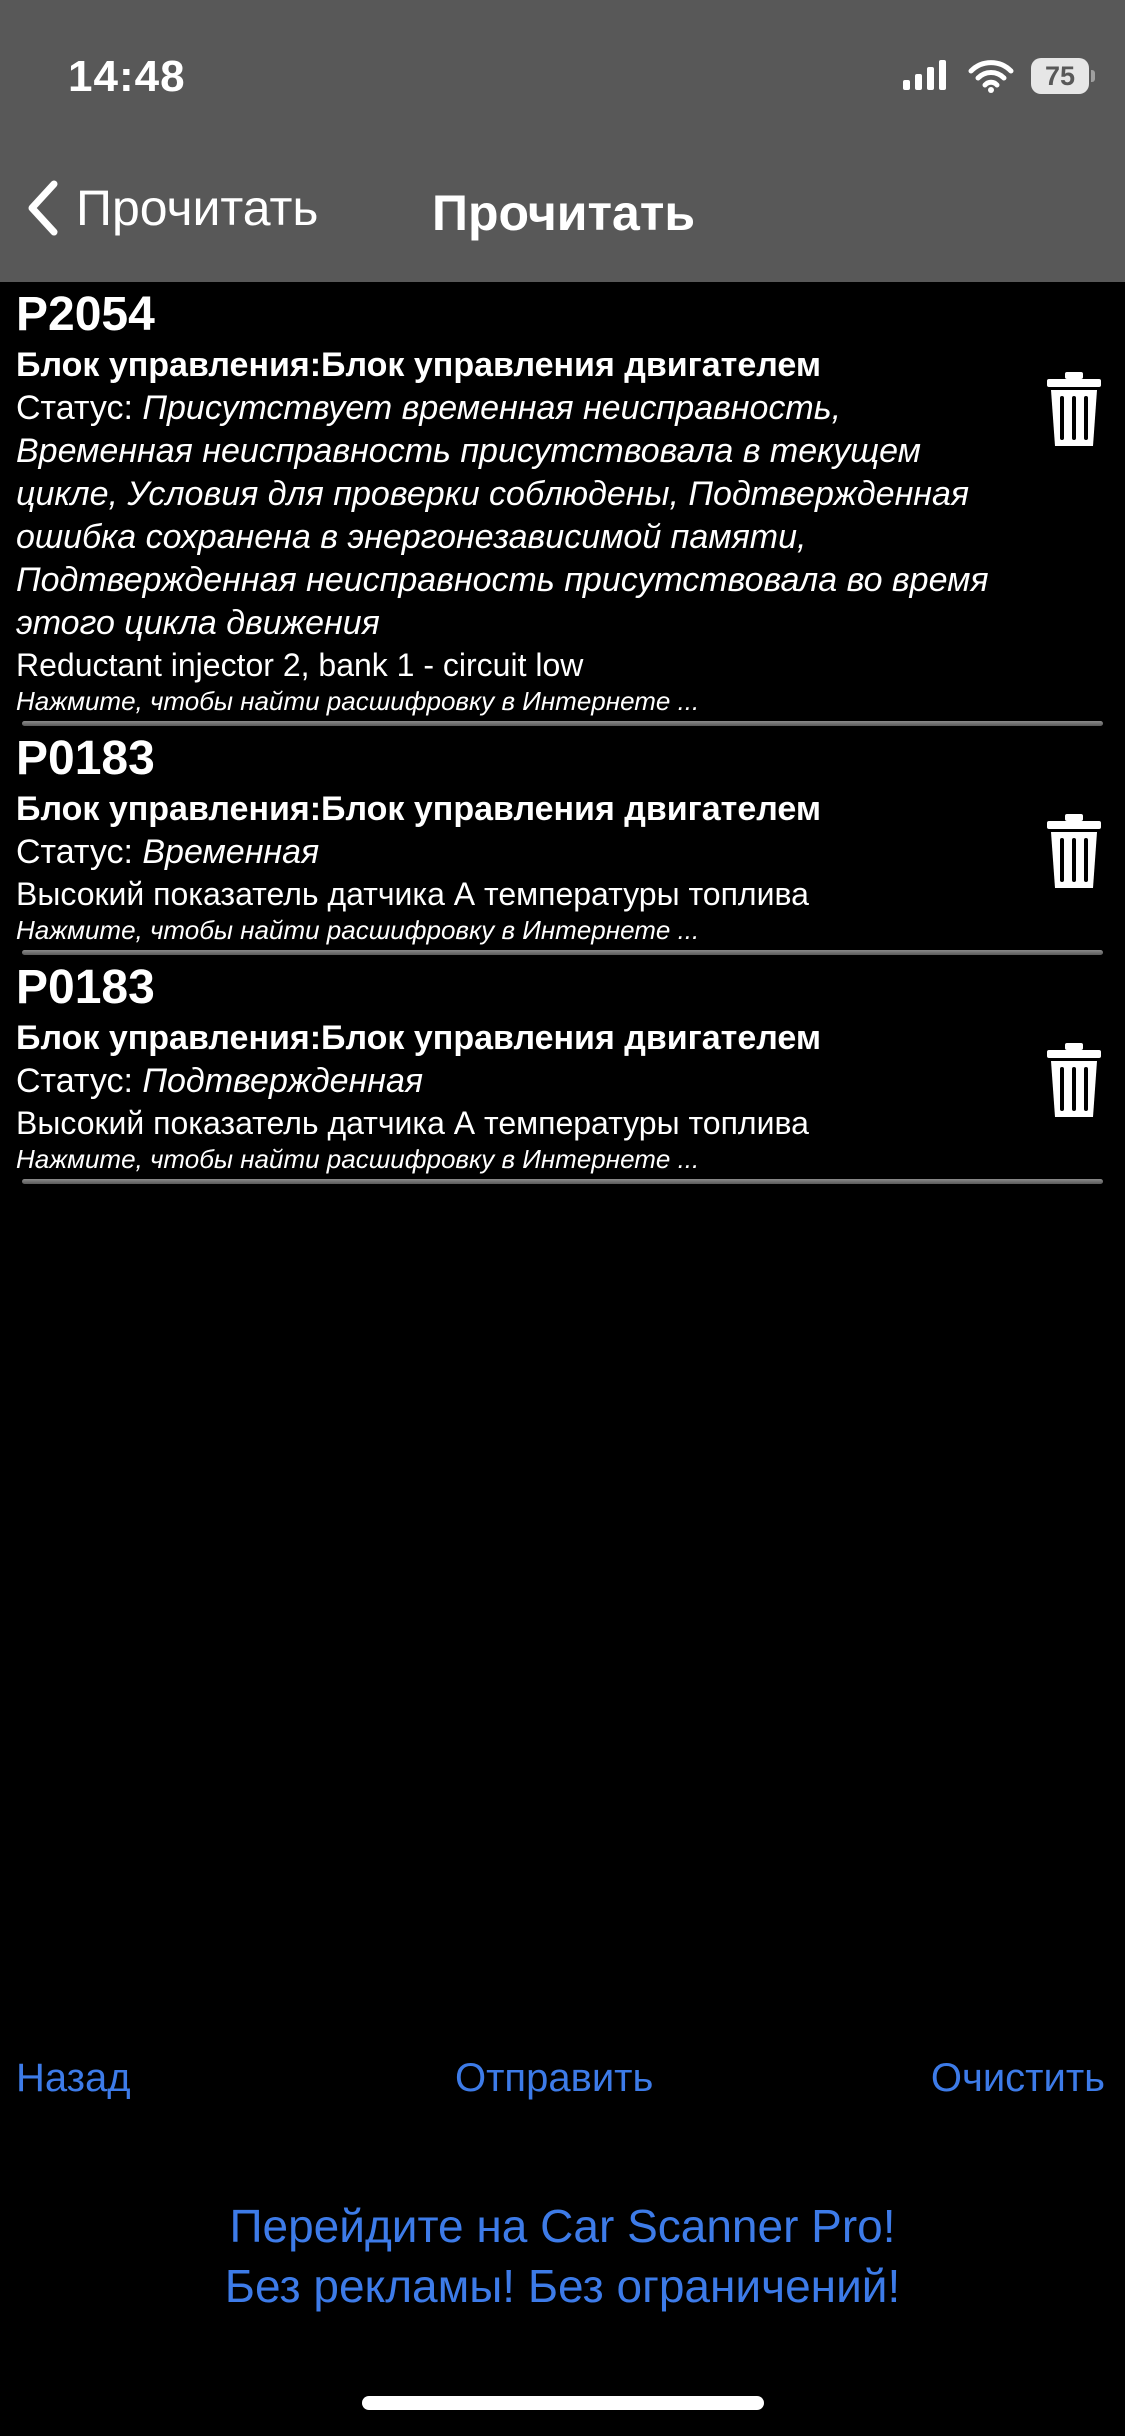 This screenshot has height=2436, width=1125. What do you see at coordinates (283, 1081) in the screenshot?
I see `dtc-status-value: Подтвержденная` at bounding box center [283, 1081].